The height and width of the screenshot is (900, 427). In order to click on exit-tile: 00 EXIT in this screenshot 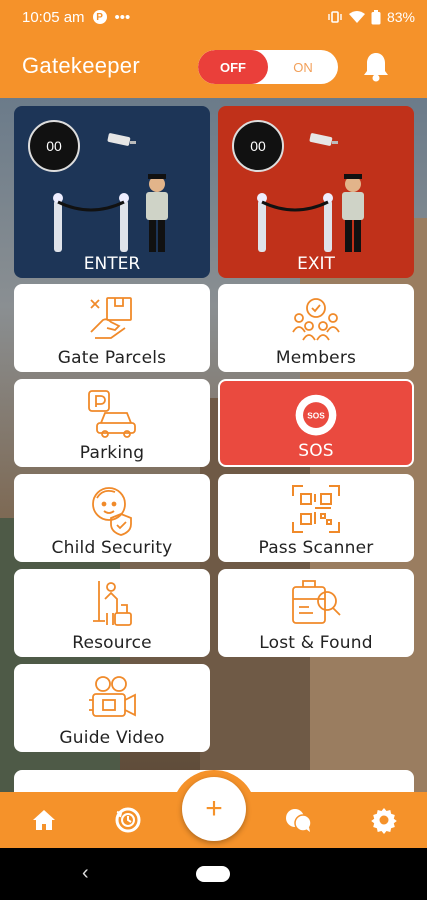, I will do `click(316, 192)`.